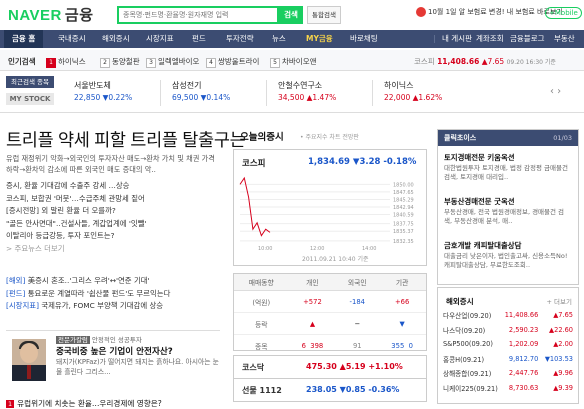  Describe the element at coordinates (126, 139) in the screenshot. I see `headline: 트리플 약세 피할 트리플 탈출구는` at that location.